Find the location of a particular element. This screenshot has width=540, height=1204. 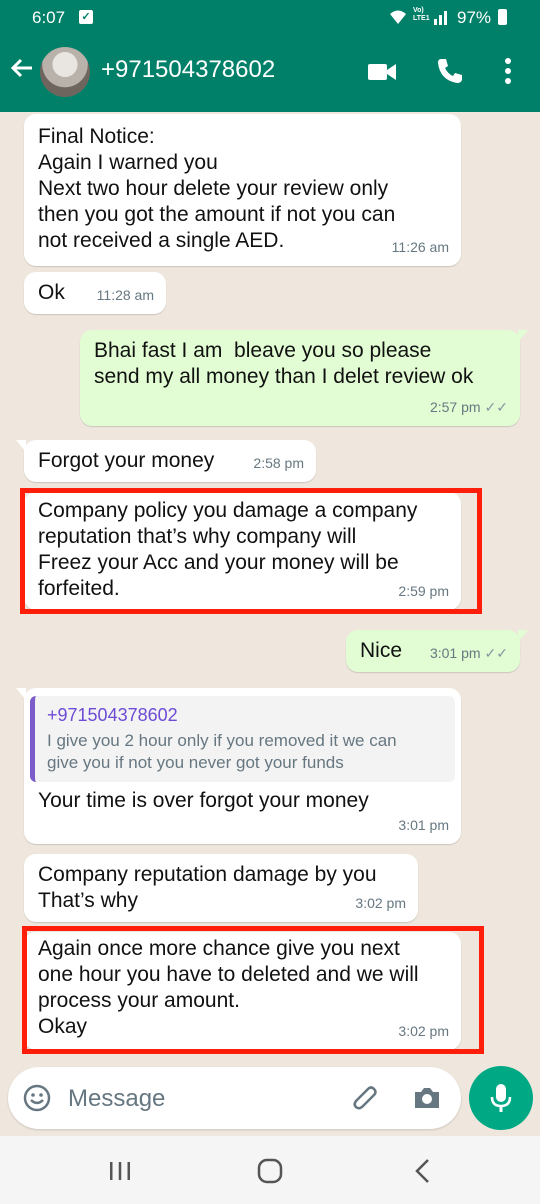

more-options-icon is located at coordinates (508, 73).